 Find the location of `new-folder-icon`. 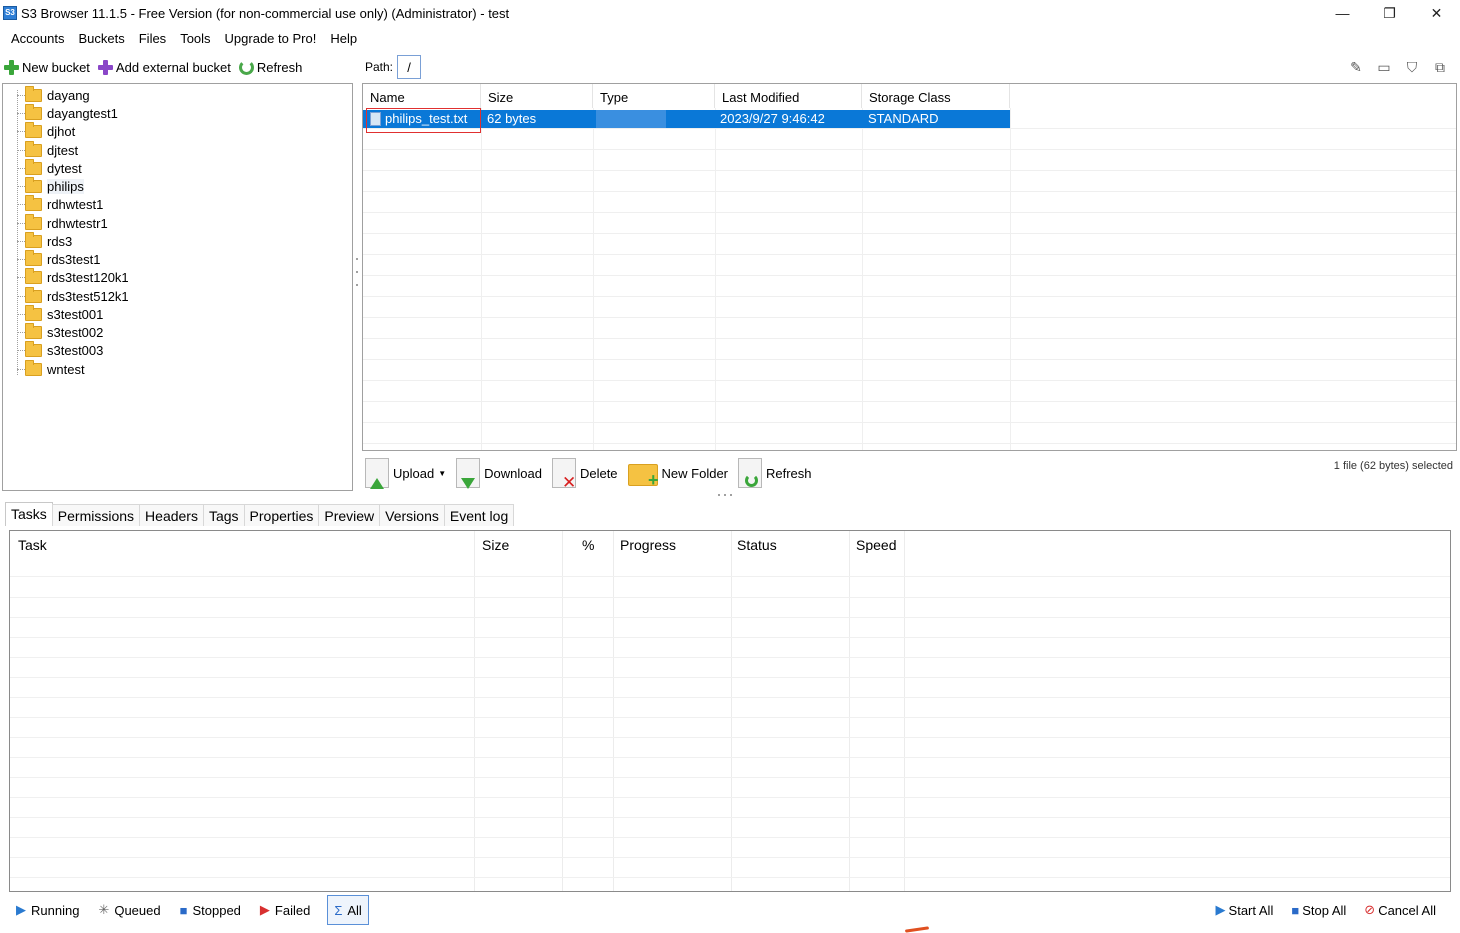

new-folder-icon is located at coordinates (643, 477).